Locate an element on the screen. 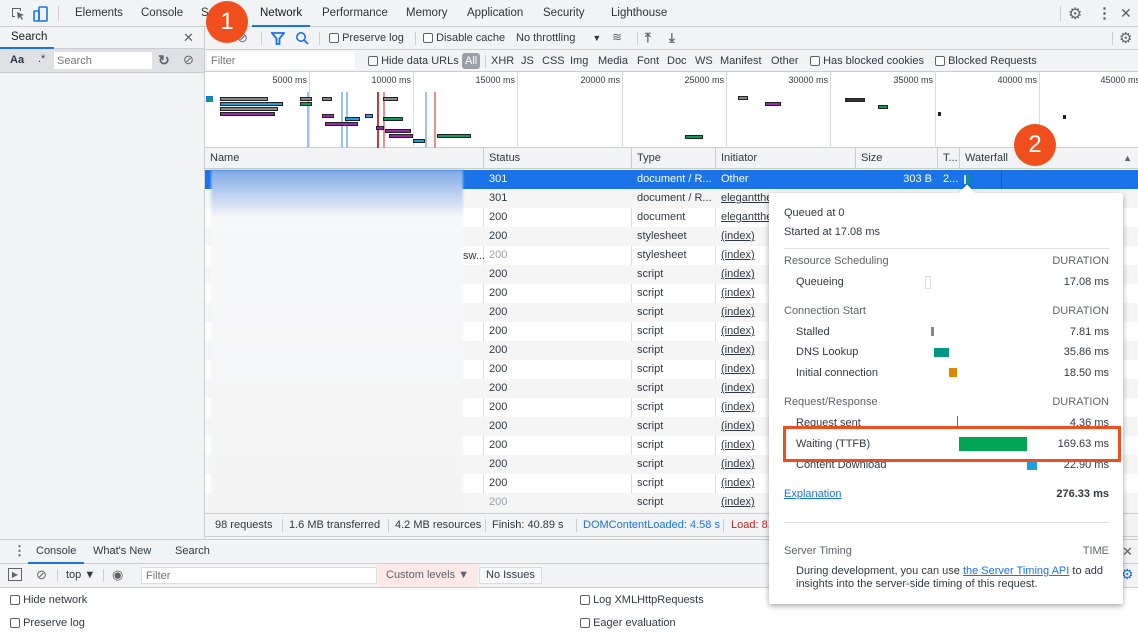  type-filter-ws: WS is located at coordinates (704, 61).